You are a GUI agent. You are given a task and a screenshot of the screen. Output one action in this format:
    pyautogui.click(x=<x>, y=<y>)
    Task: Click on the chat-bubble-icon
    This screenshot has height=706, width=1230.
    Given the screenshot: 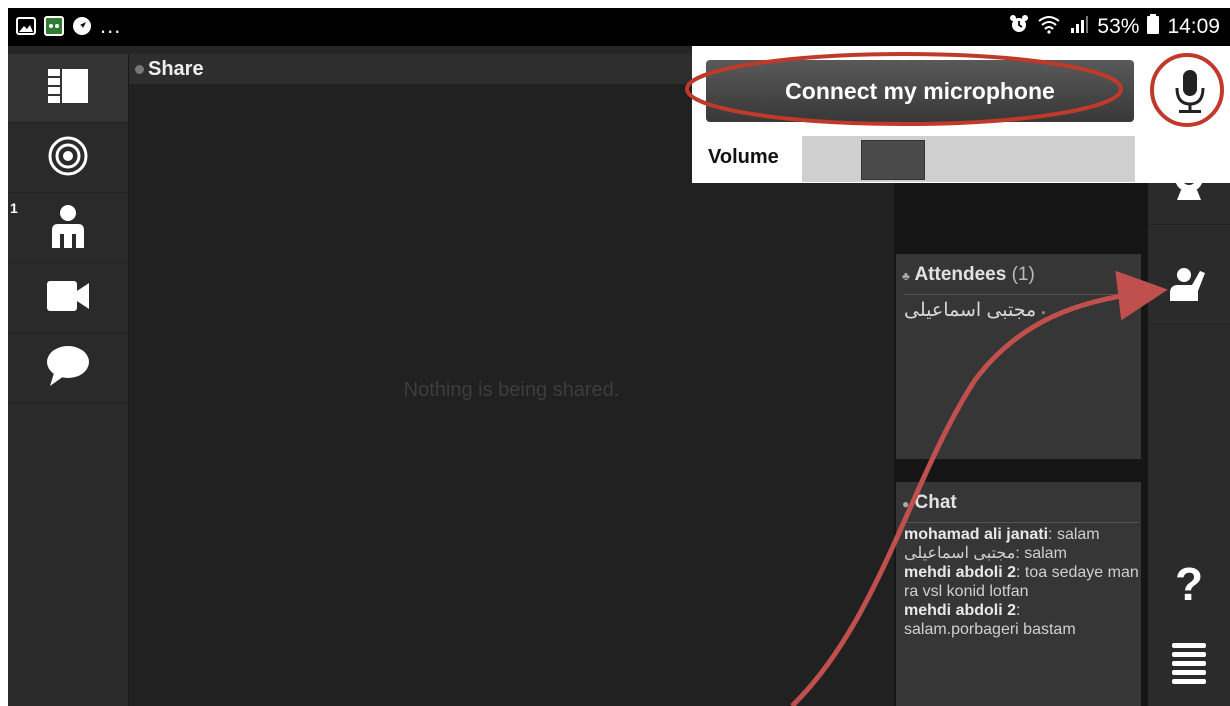 What is the action you would take?
    pyautogui.click(x=68, y=368)
    